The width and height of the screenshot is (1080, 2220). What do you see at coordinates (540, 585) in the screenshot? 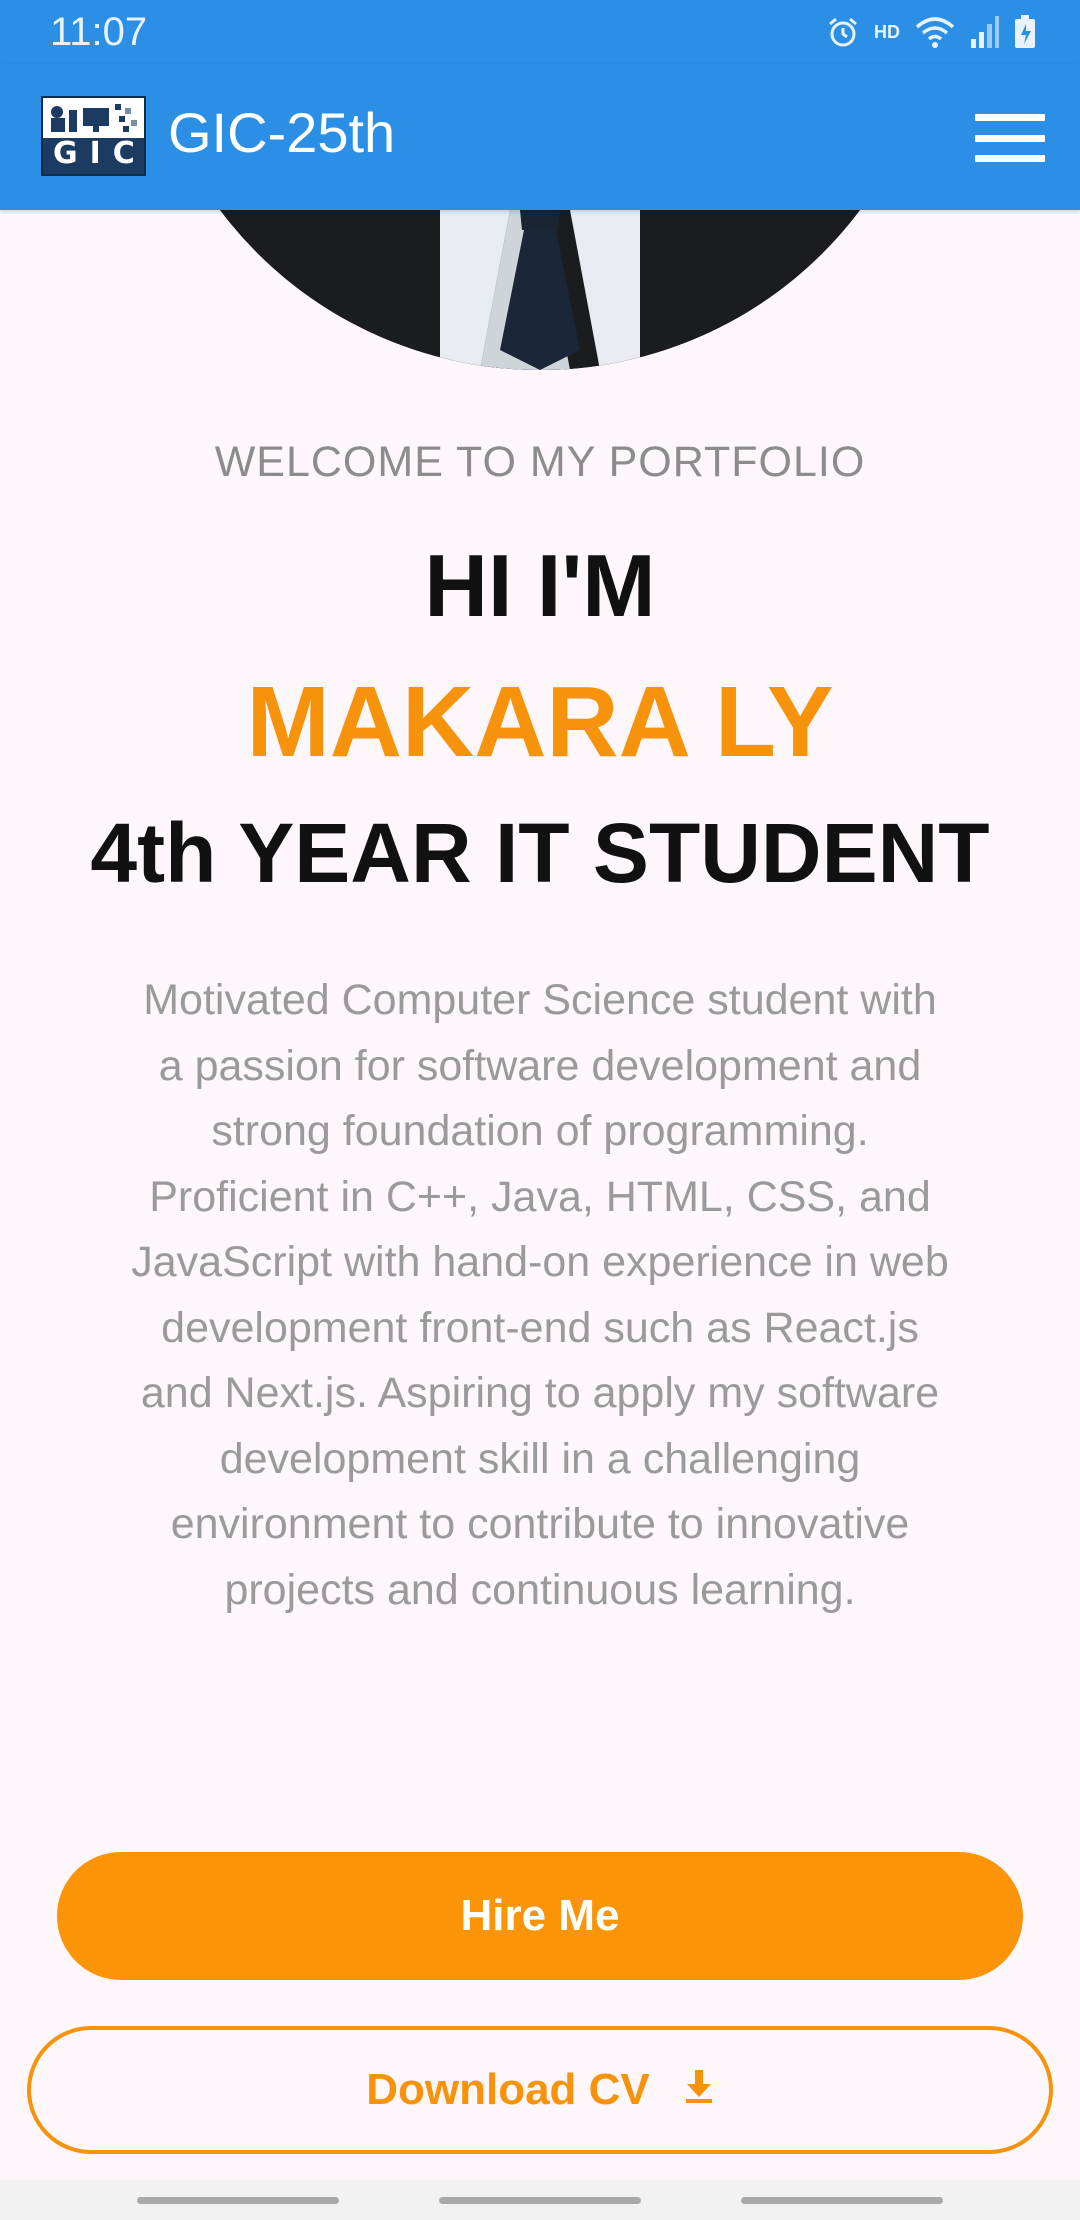
I see `greeting-heading: HI I'M` at bounding box center [540, 585].